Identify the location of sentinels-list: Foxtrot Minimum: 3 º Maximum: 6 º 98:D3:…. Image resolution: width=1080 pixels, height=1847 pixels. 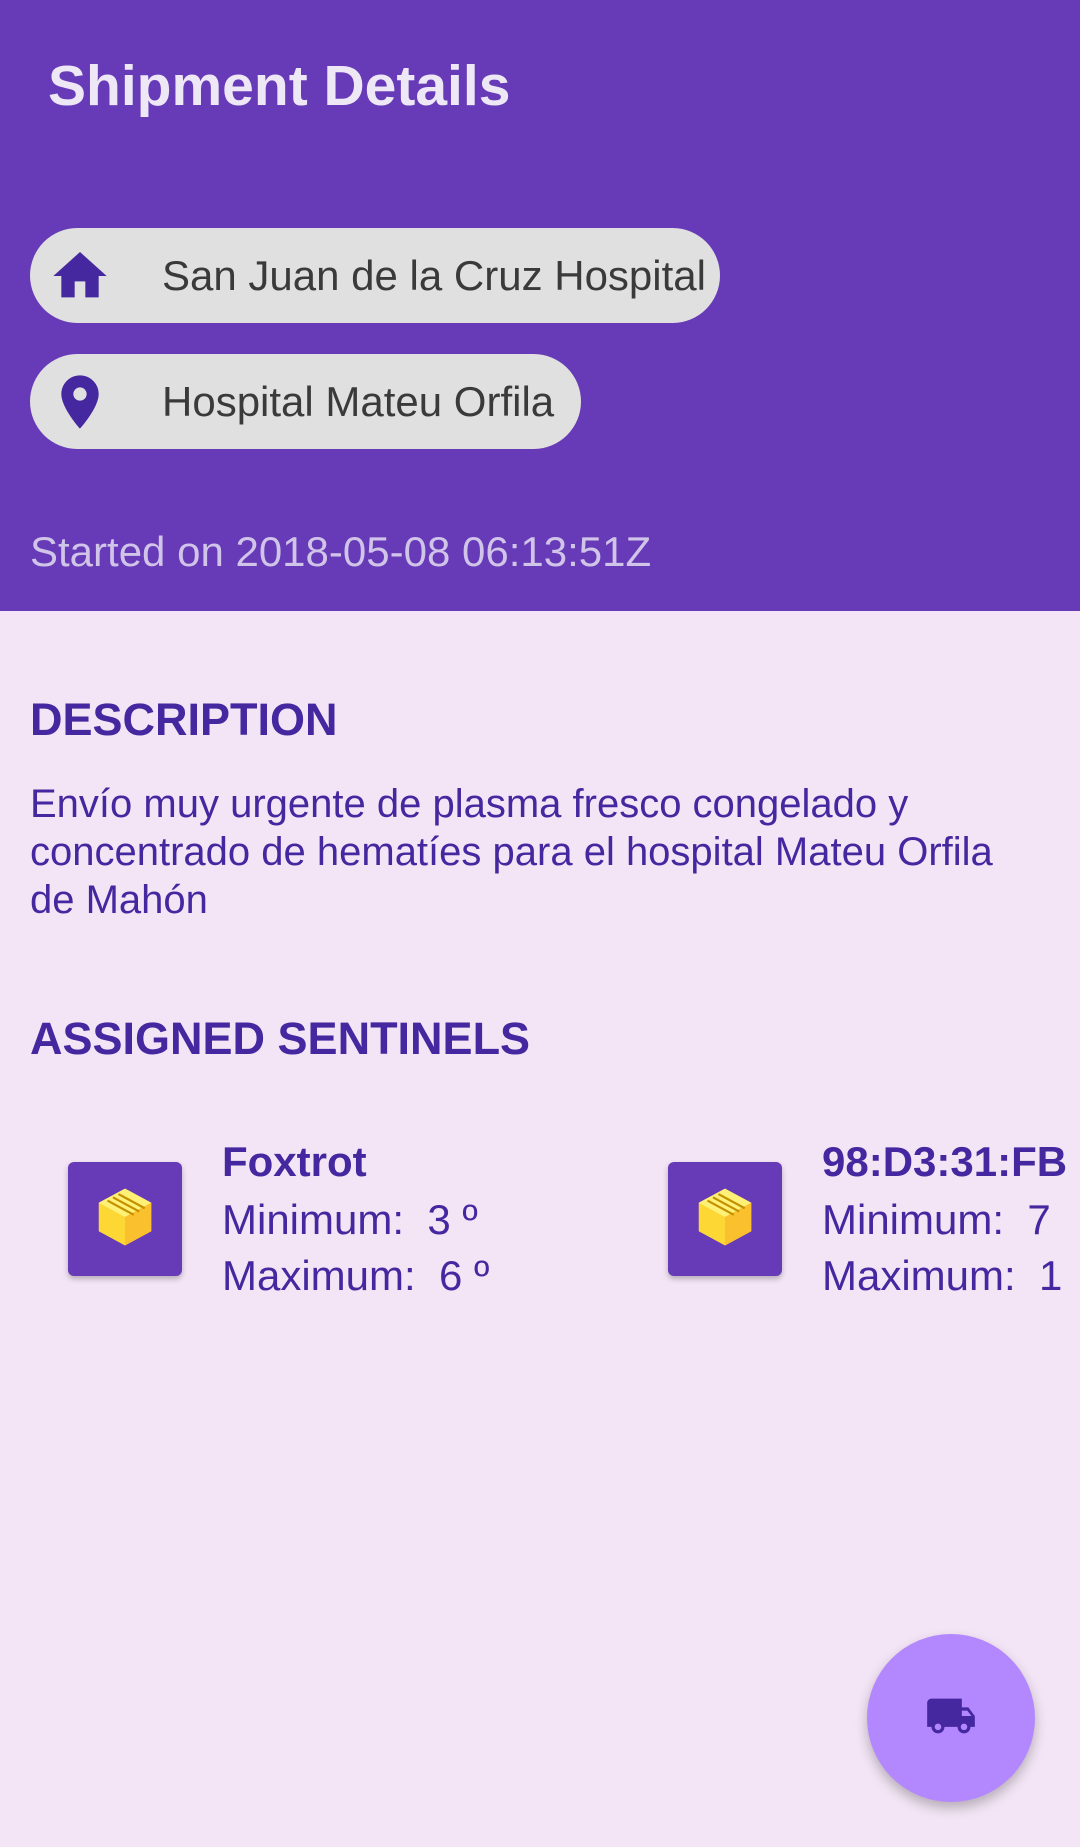
(540, 1225).